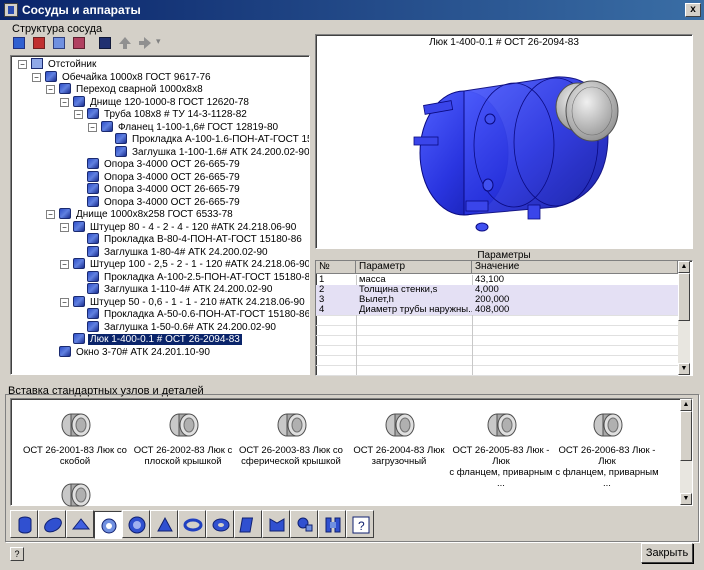 This screenshot has height=570, width=704. Describe the element at coordinates (212, 139) in the screenshot. I see `tree-item: Прокладка А-100-1.6-ПОН-АТ-ГОСТ 15180-86` at that location.